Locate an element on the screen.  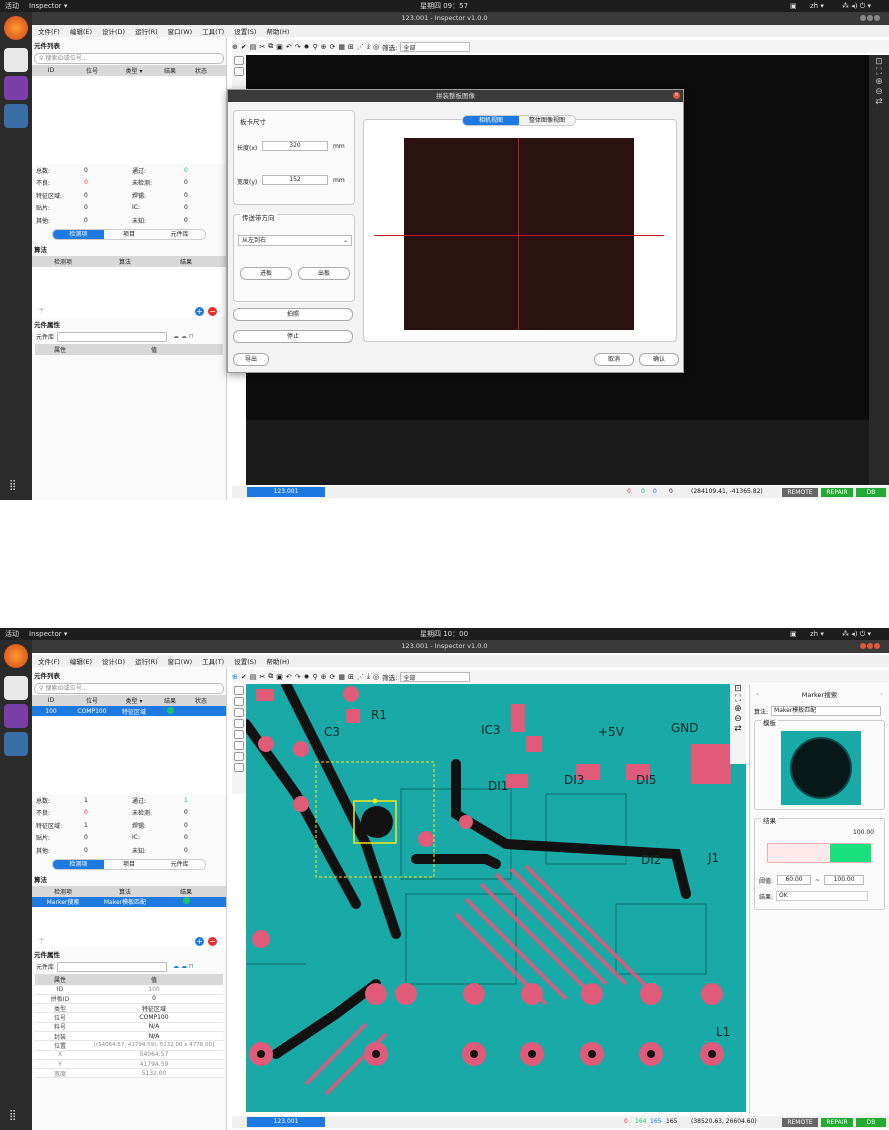
table-row: 料号 N/A is located at coordinates (129, 1027).